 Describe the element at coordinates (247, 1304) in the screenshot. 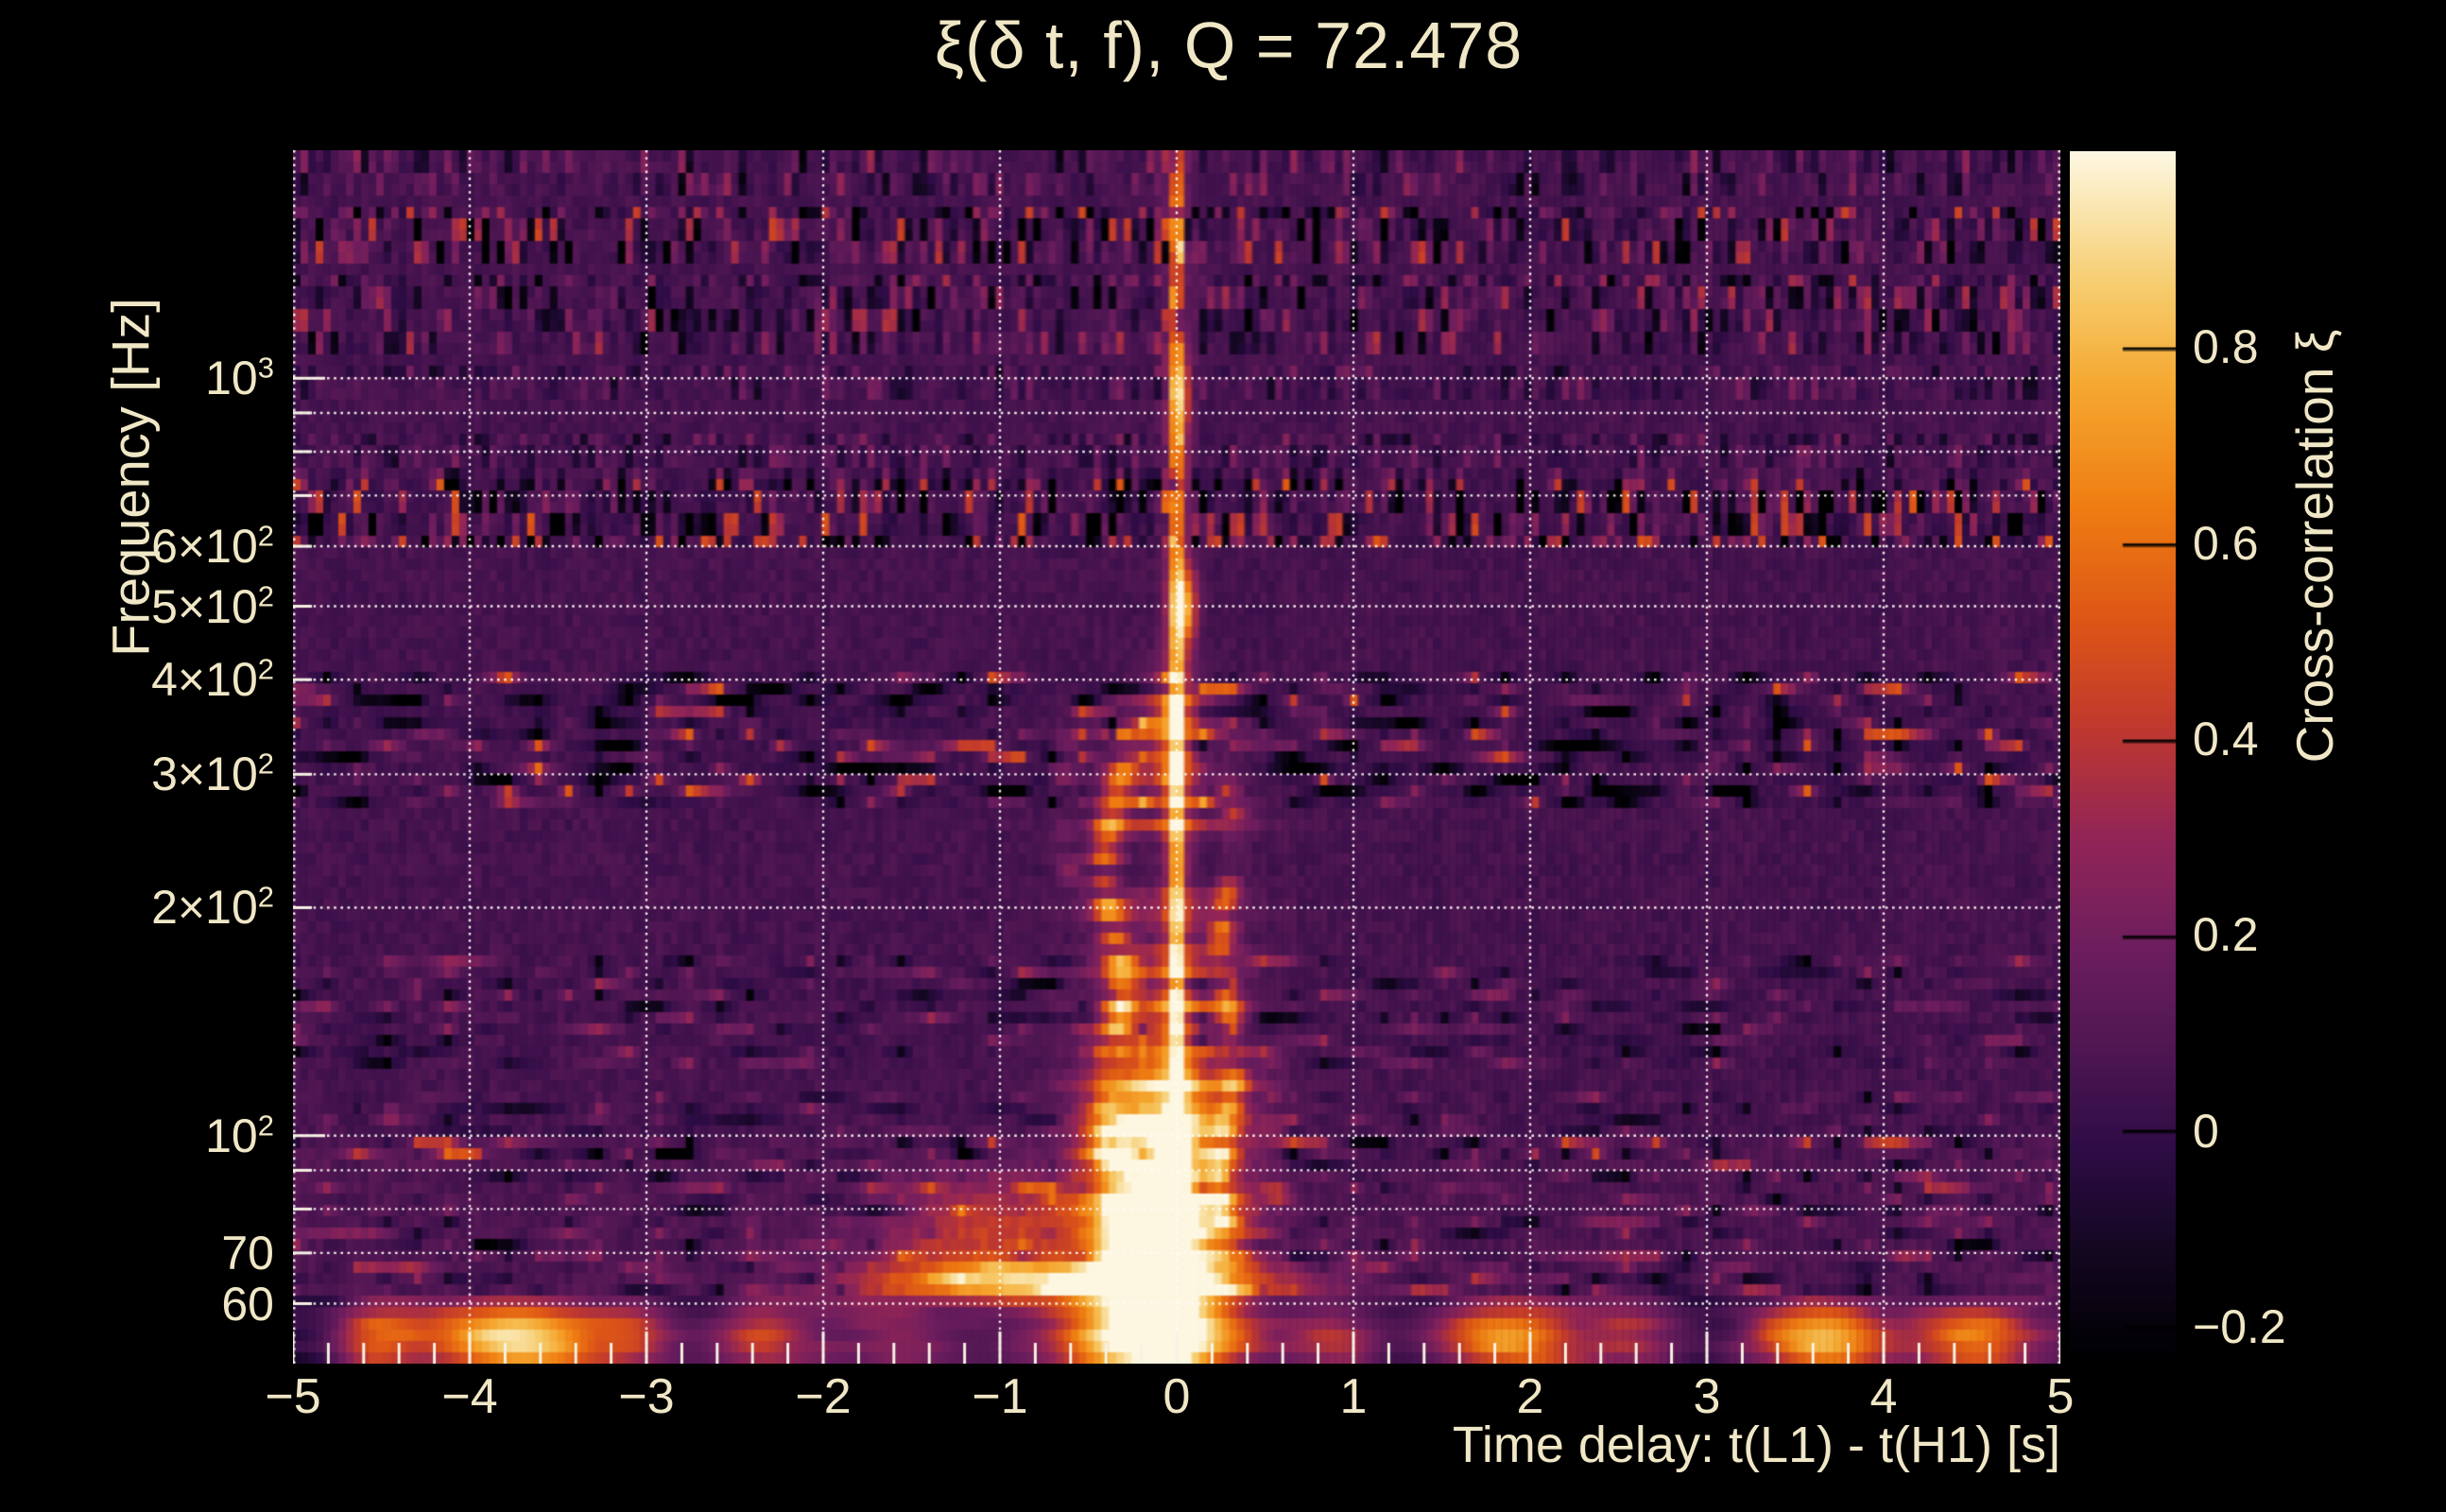

I see `y-tick-label: 60` at that location.